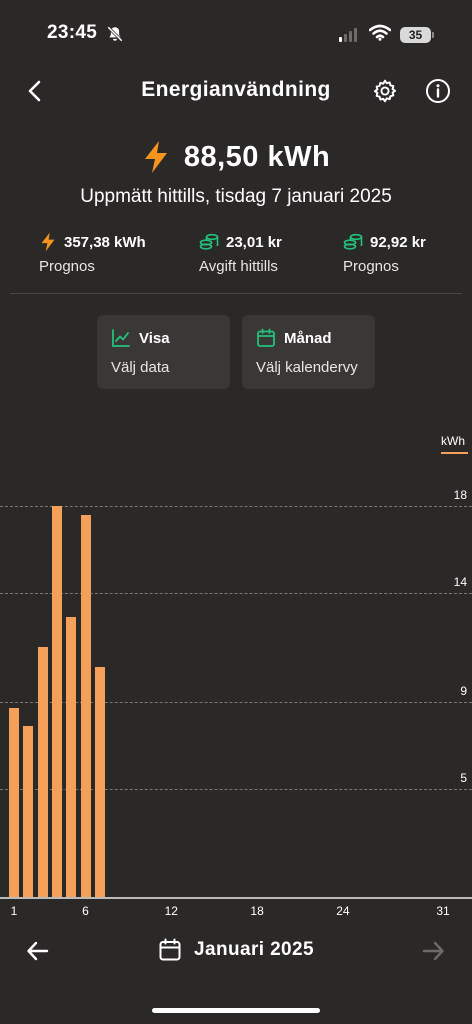 The height and width of the screenshot is (1024, 472). Describe the element at coordinates (171, 911) in the screenshot. I see `x-axis-tick-label: 12` at that location.